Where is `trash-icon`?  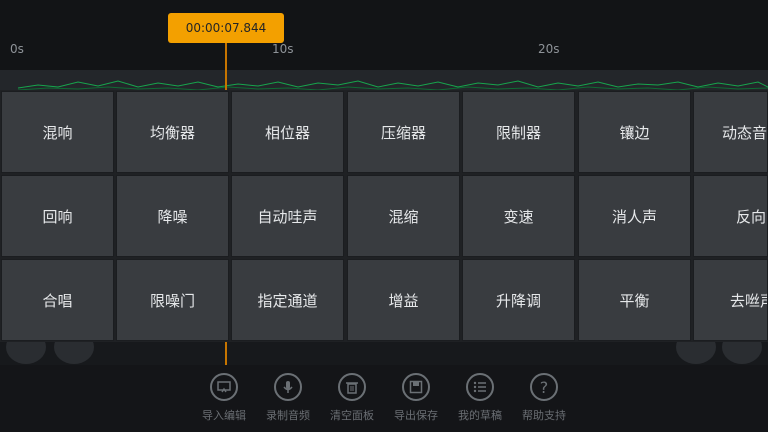
trash-icon is located at coordinates (352, 387).